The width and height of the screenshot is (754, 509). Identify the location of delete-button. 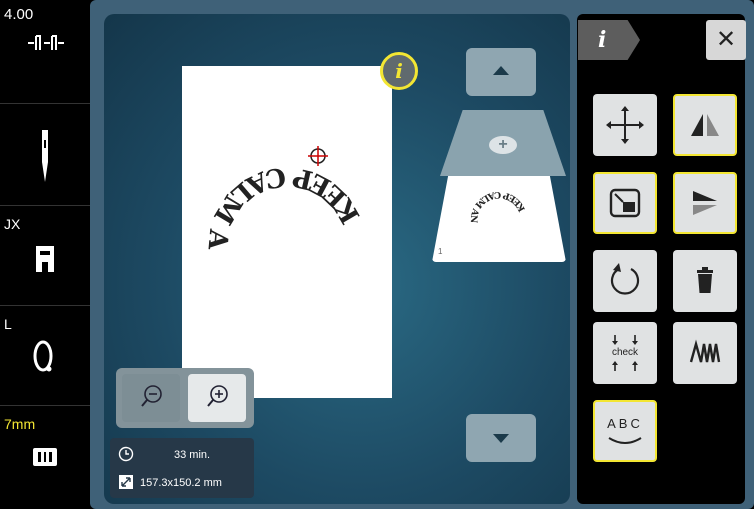
(705, 281).